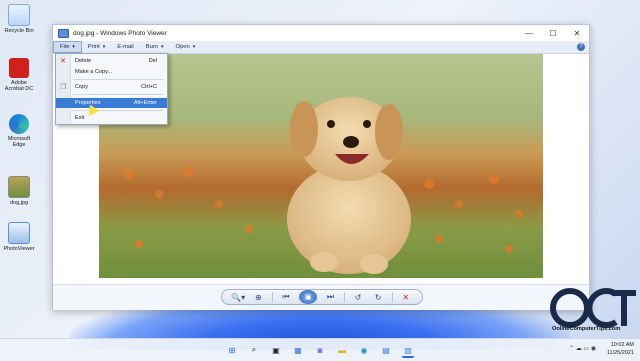 This screenshot has height=361, width=640. Describe the element at coordinates (258, 297) in the screenshot. I see `actual-size-button: ⊕` at that location.